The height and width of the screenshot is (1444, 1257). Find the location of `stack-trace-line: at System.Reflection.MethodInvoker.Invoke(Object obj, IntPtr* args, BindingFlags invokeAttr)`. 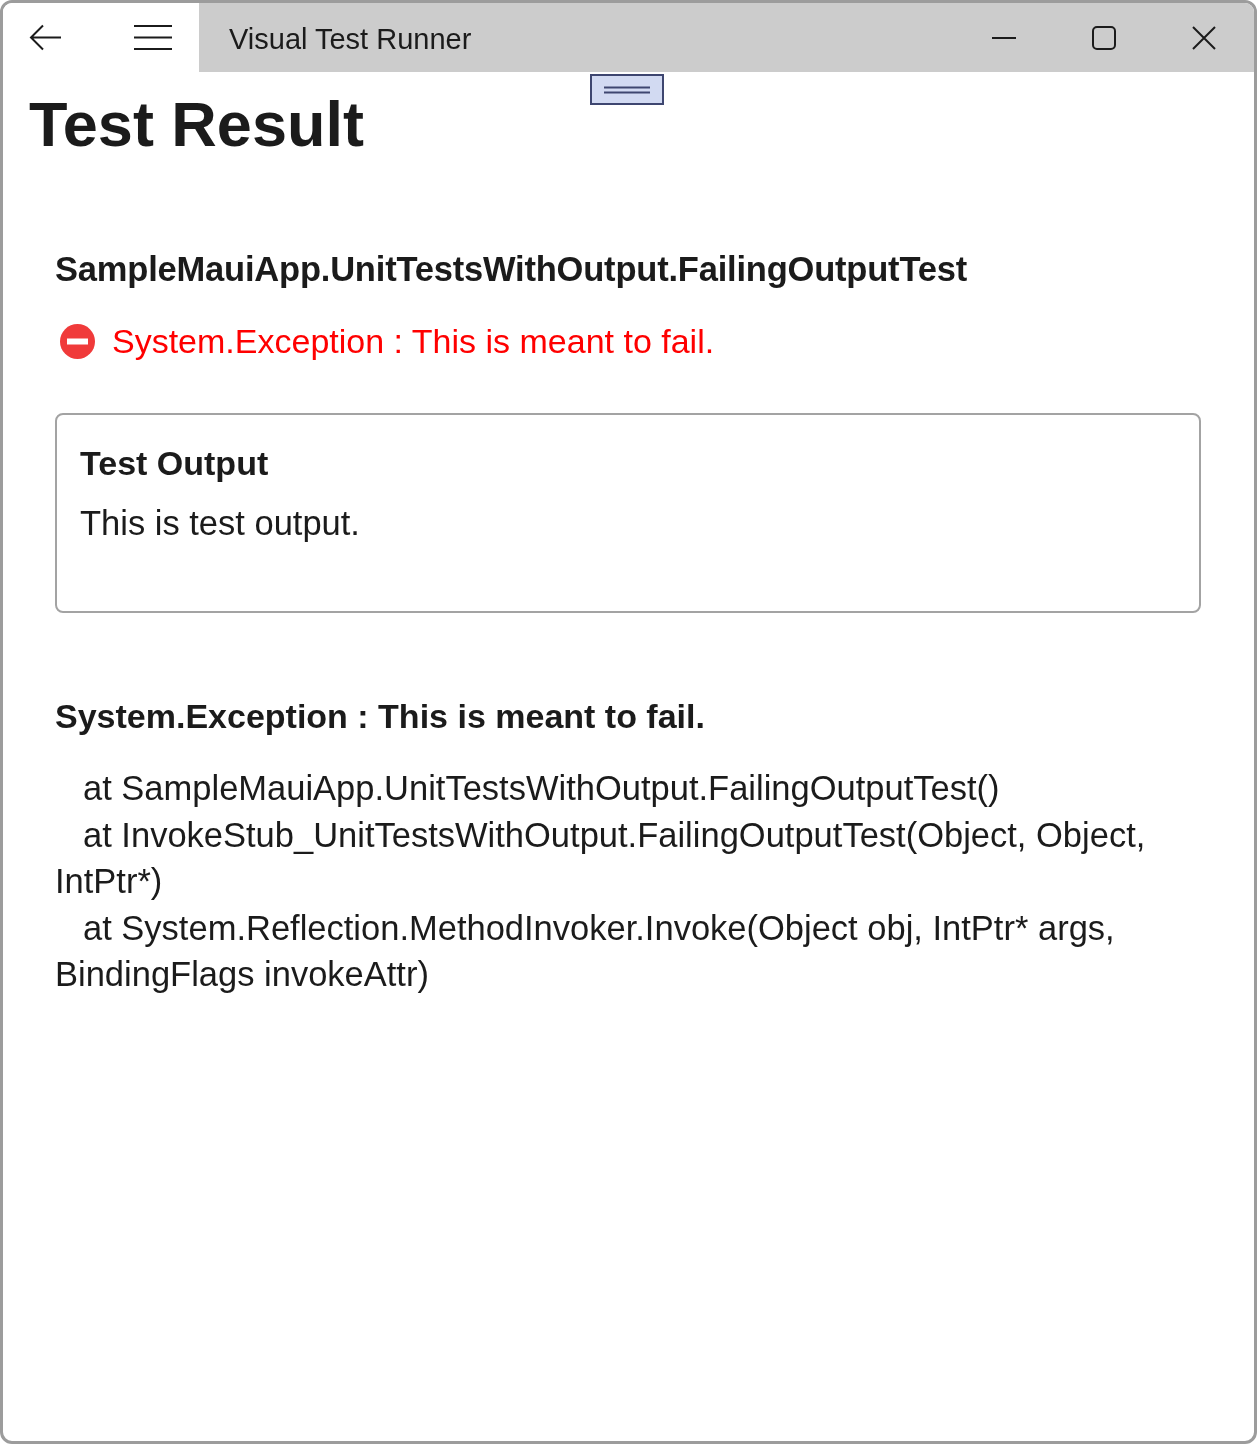

stack-trace-line: at System.Reflection.MethodInvoker.Invoke(Object obj, IntPtr* args, BindingFlags invokeAttr) is located at coordinates (585, 951).